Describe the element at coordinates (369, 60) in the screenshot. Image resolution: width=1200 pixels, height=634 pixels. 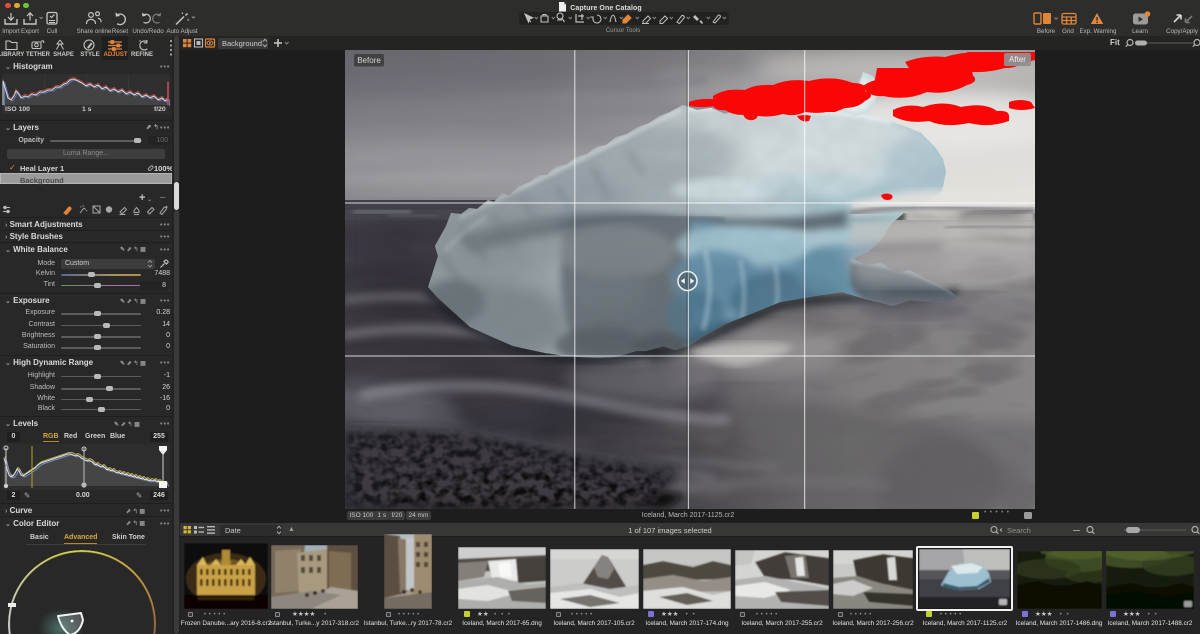
I see `svg-text: Before` at that location.